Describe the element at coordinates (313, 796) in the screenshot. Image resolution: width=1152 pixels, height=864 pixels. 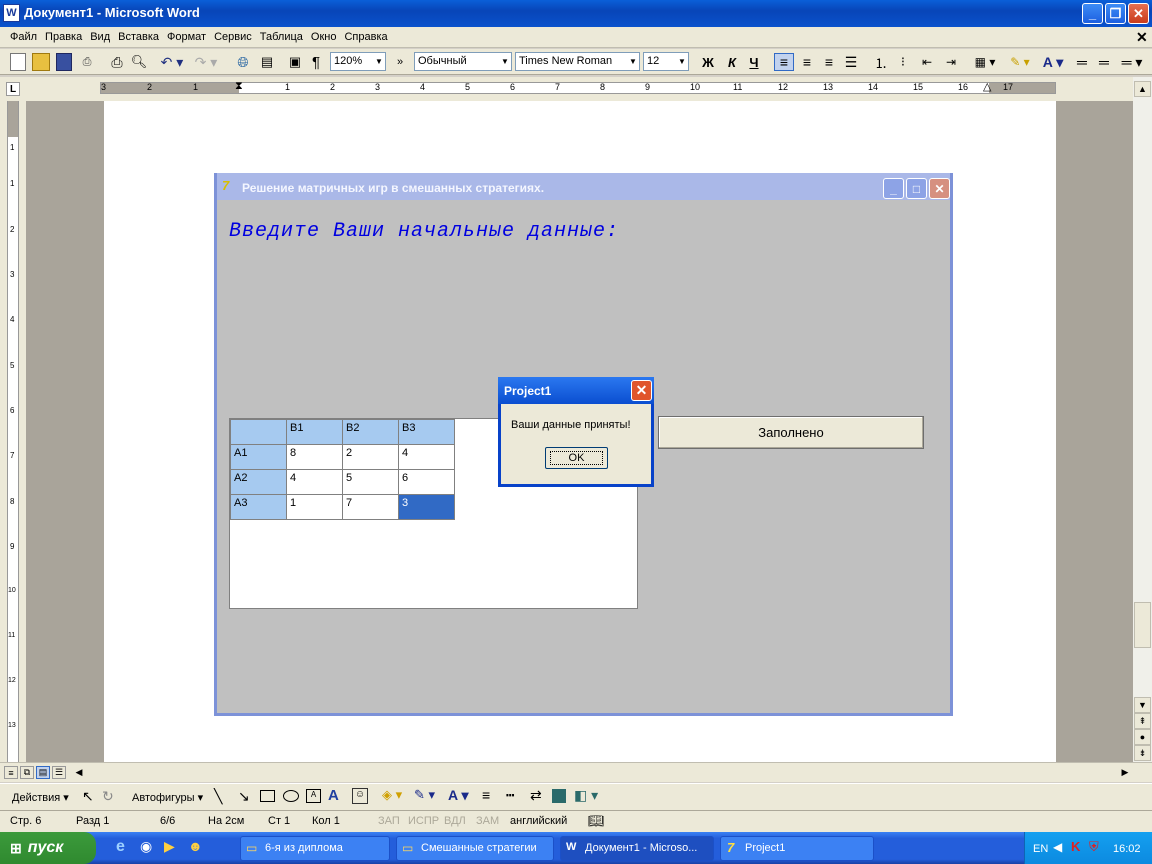
I see `textbox-icon: A` at that location.